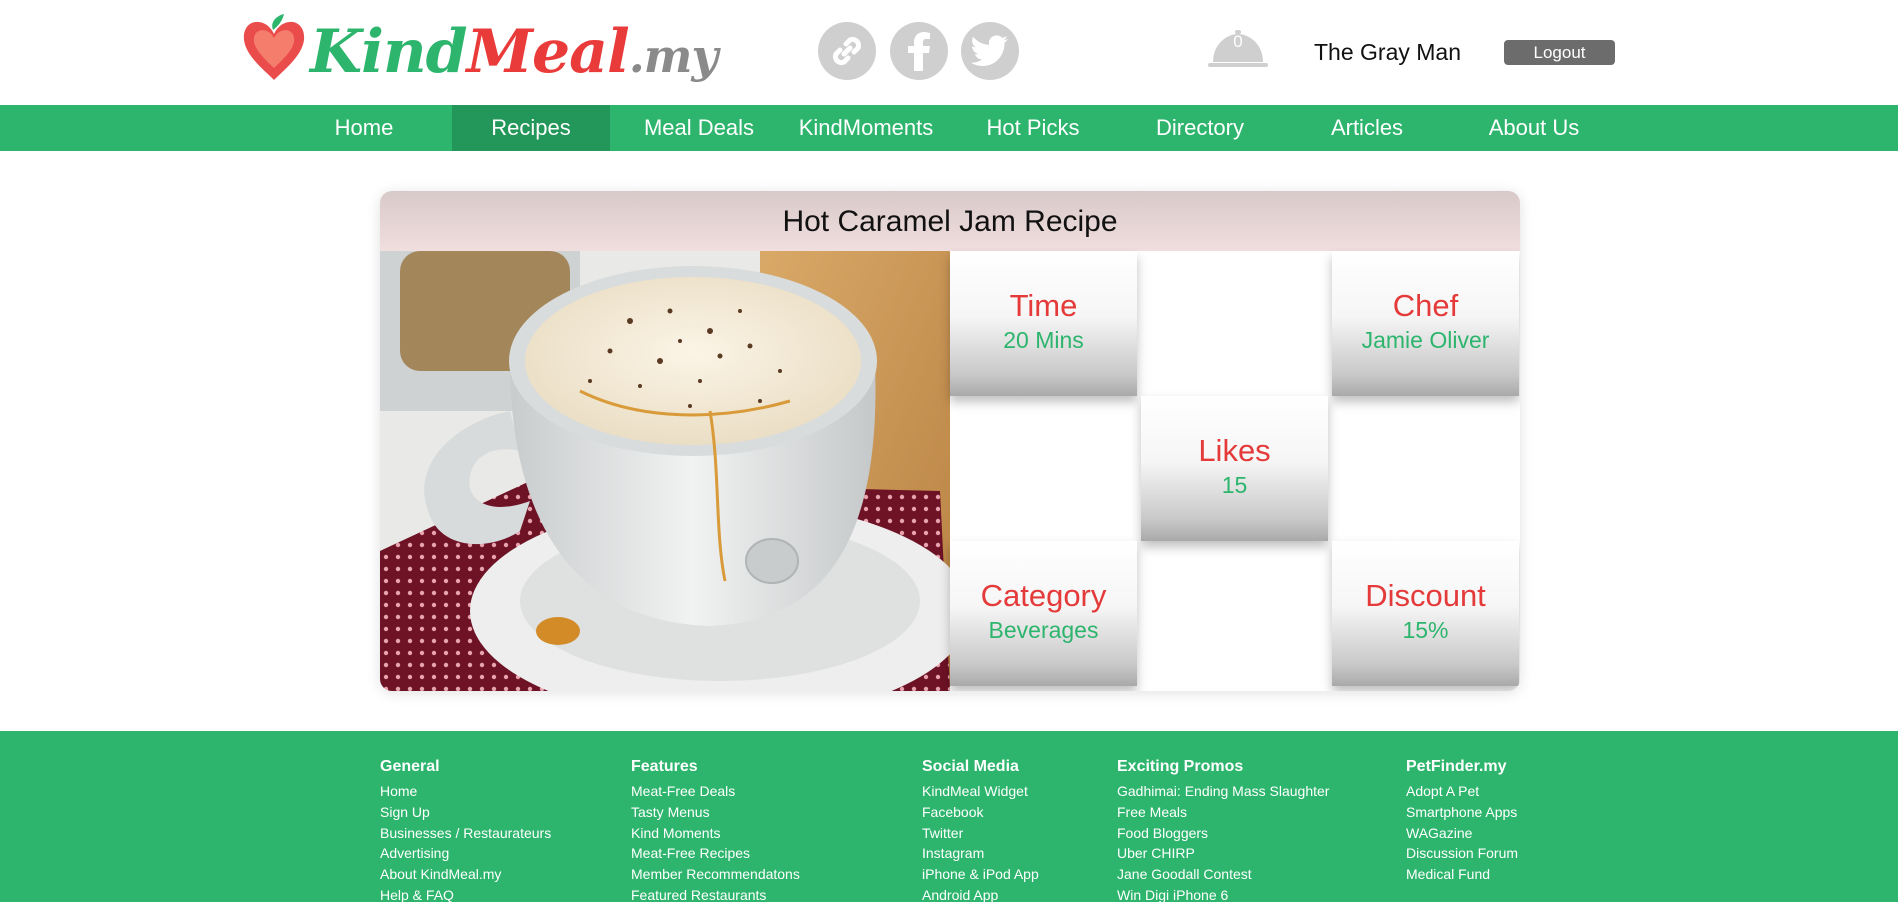 This screenshot has width=1898, height=906. What do you see at coordinates (715, 812) in the screenshot?
I see `footer-link: Tasty Menus` at bounding box center [715, 812].